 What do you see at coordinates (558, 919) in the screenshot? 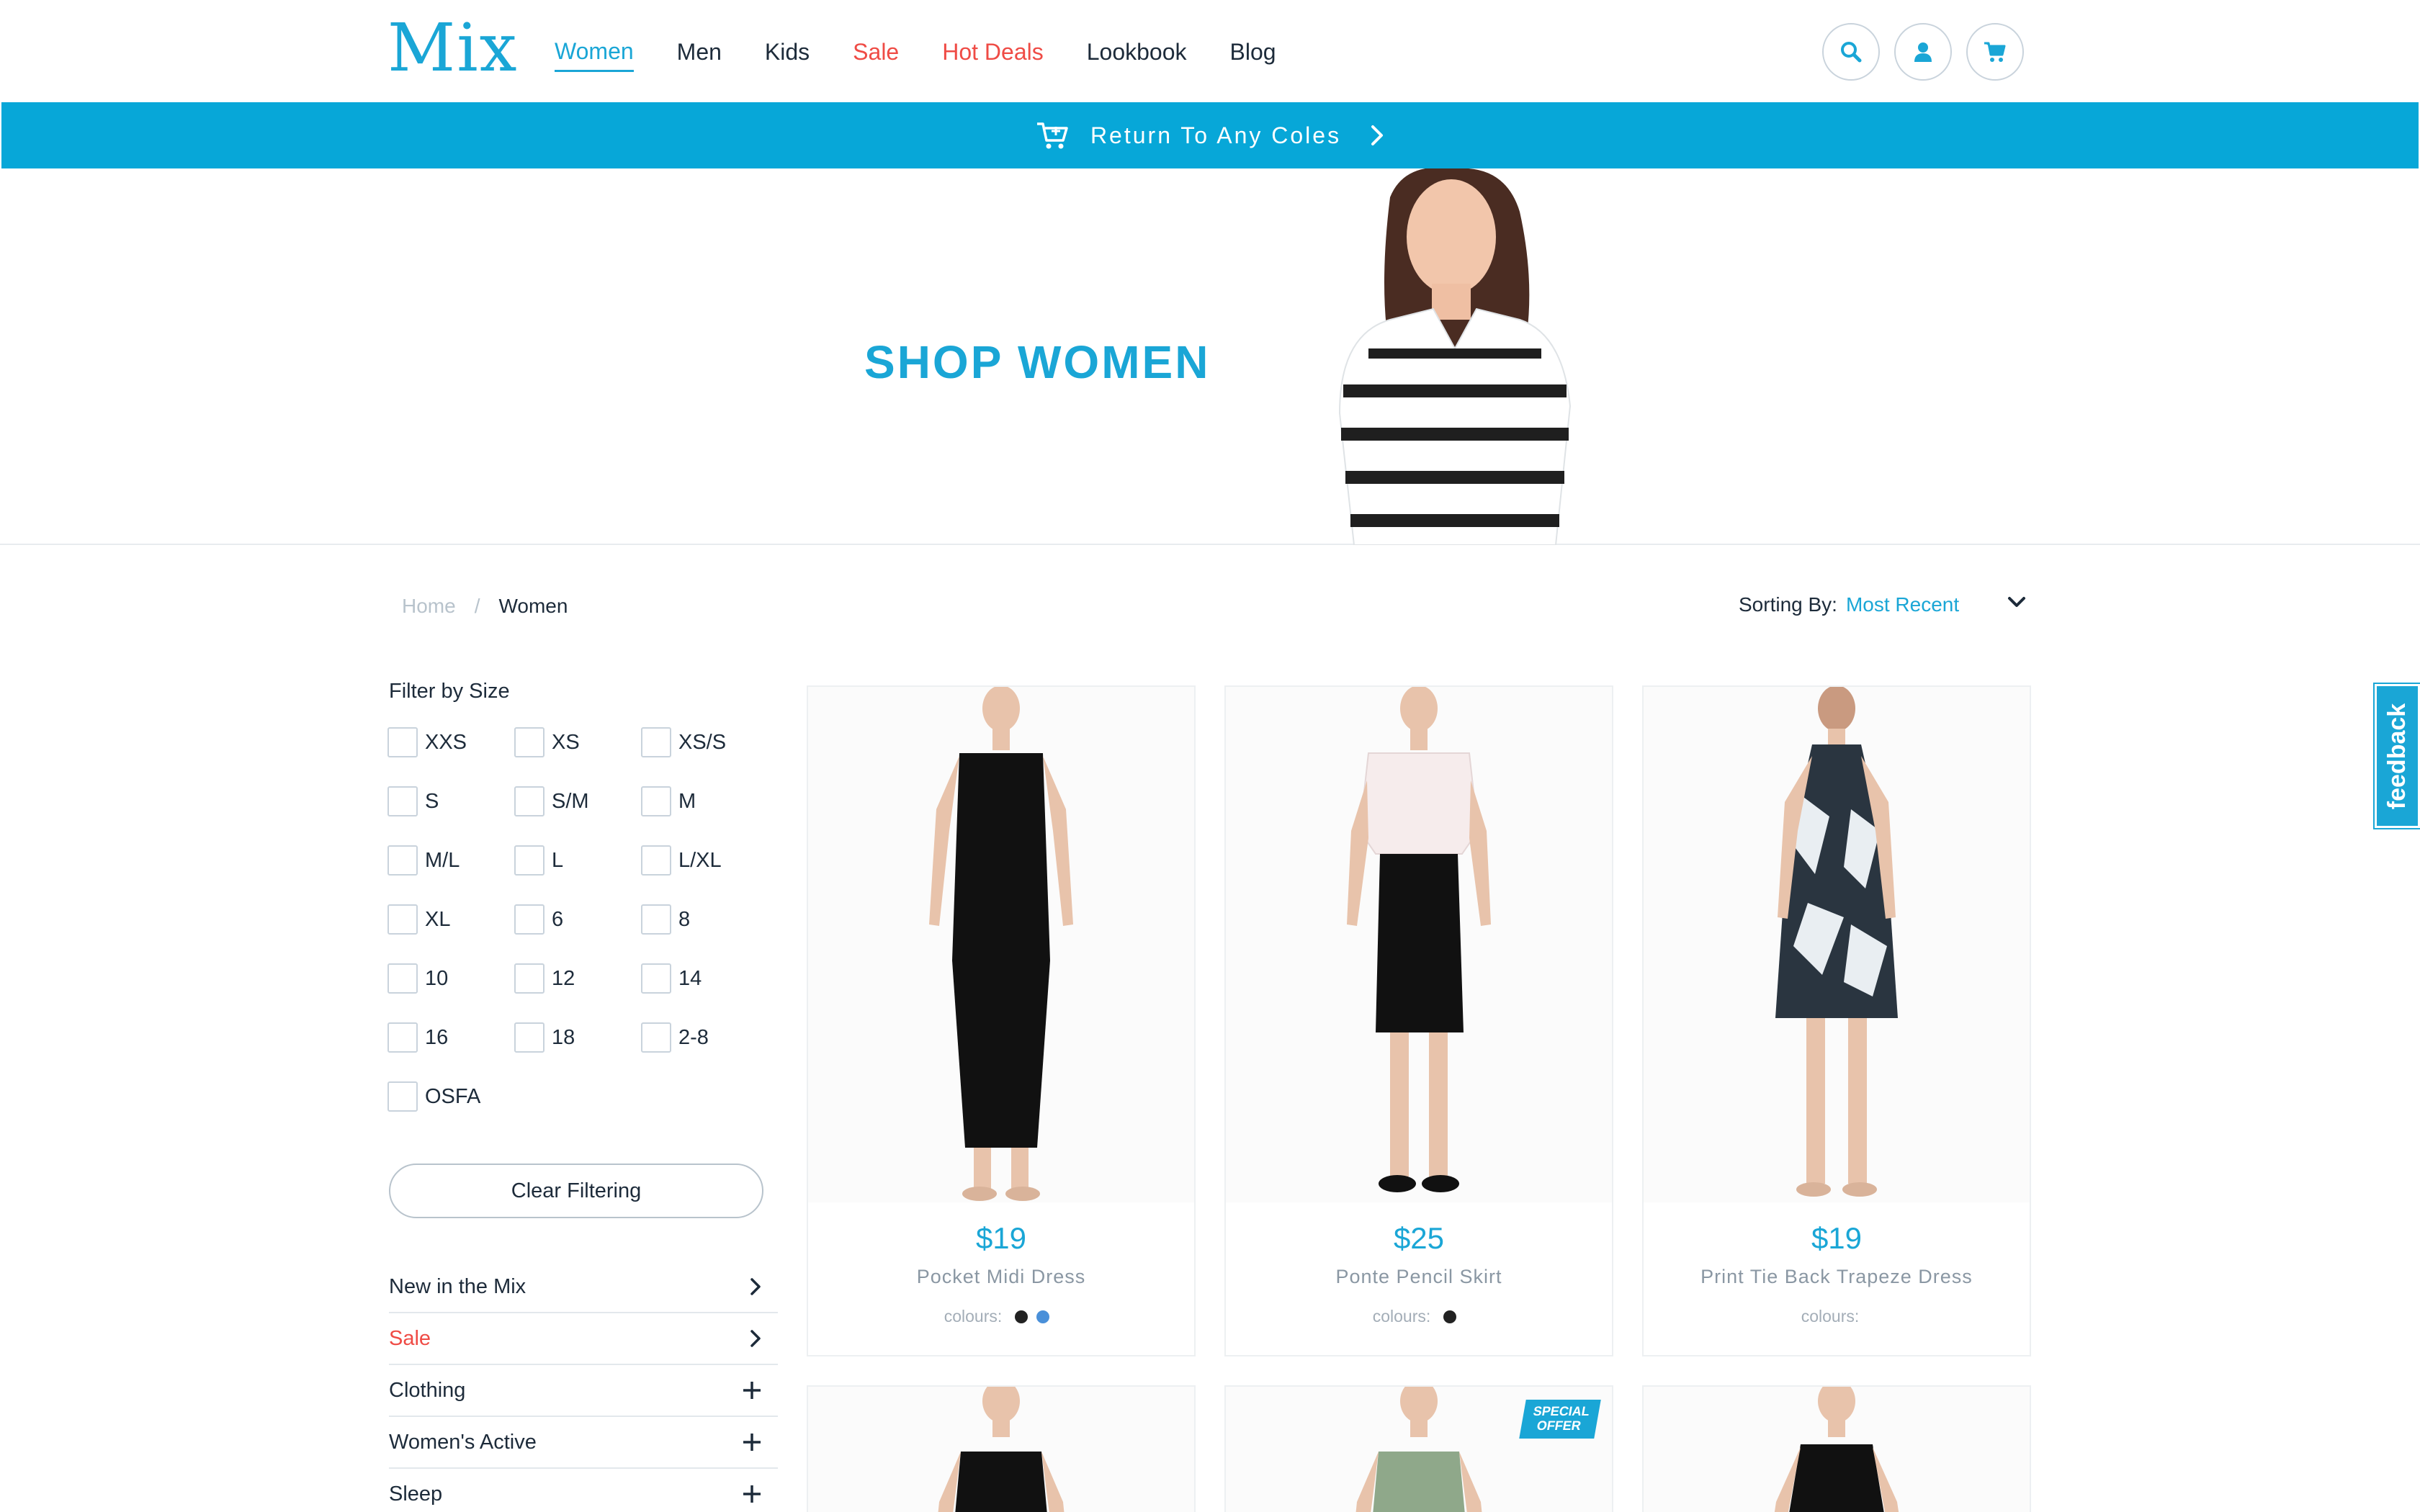
I see `size-label: 6` at bounding box center [558, 919].